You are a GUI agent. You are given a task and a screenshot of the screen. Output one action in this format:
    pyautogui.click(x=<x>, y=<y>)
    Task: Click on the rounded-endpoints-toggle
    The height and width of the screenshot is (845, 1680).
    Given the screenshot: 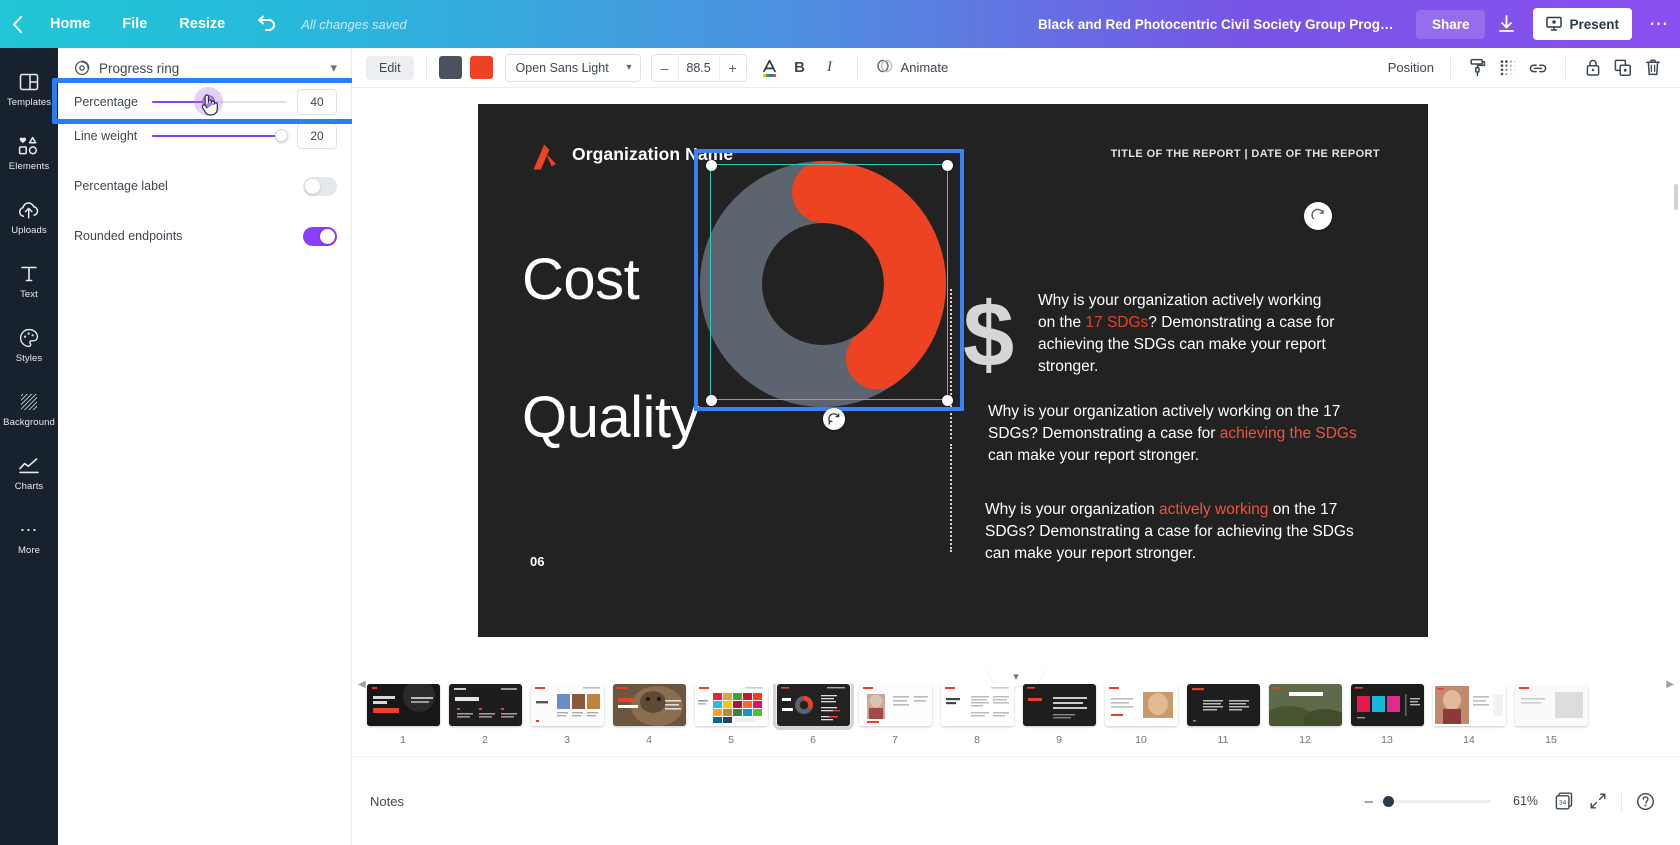 What is the action you would take?
    pyautogui.click(x=320, y=236)
    